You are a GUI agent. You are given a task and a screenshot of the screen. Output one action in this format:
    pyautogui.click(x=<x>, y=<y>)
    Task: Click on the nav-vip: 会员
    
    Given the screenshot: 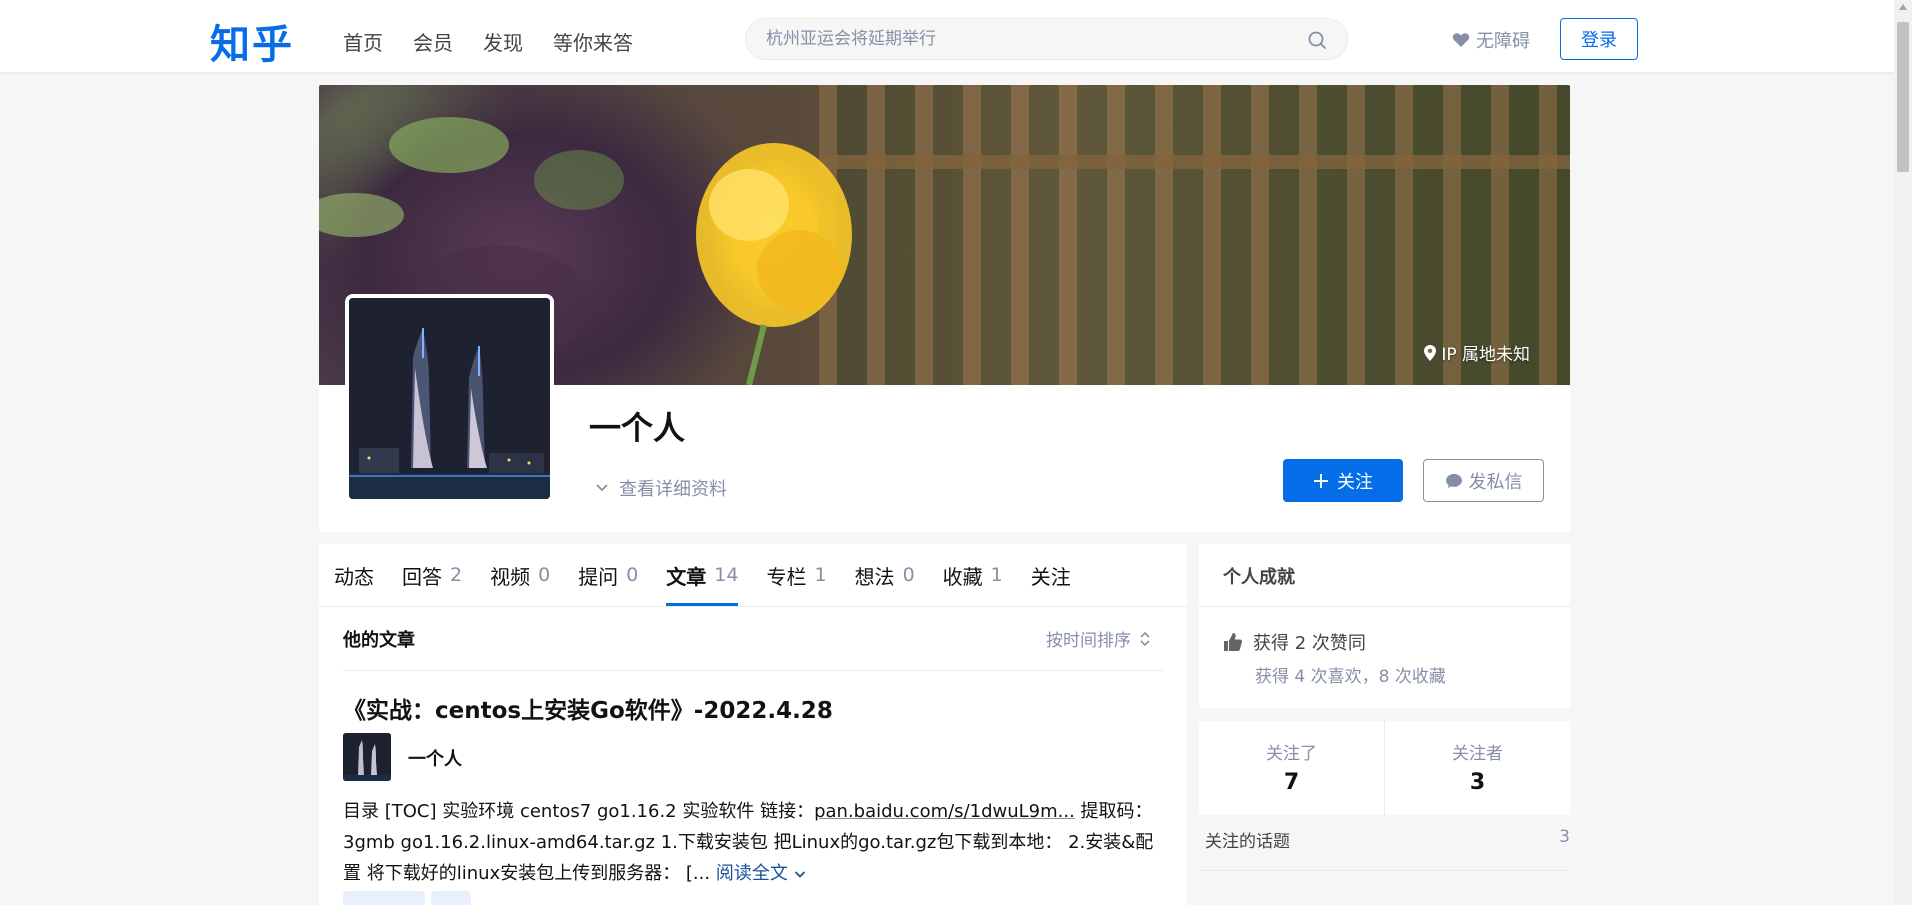 What is the action you would take?
    pyautogui.click(x=433, y=41)
    